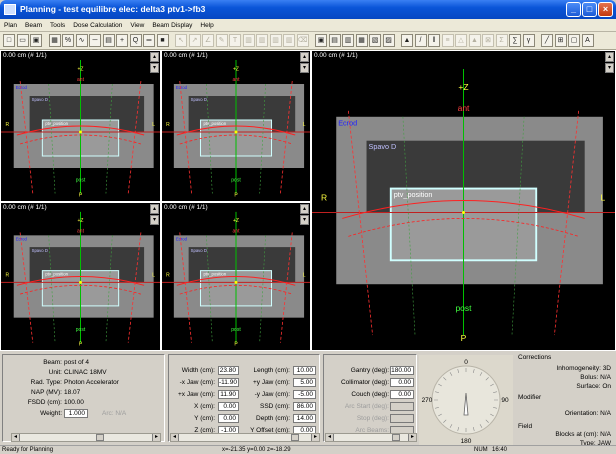 The width and height of the screenshot is (616, 454). What do you see at coordinates (208, 40) in the screenshot?
I see `contour-icon: ∠` at bounding box center [208, 40].